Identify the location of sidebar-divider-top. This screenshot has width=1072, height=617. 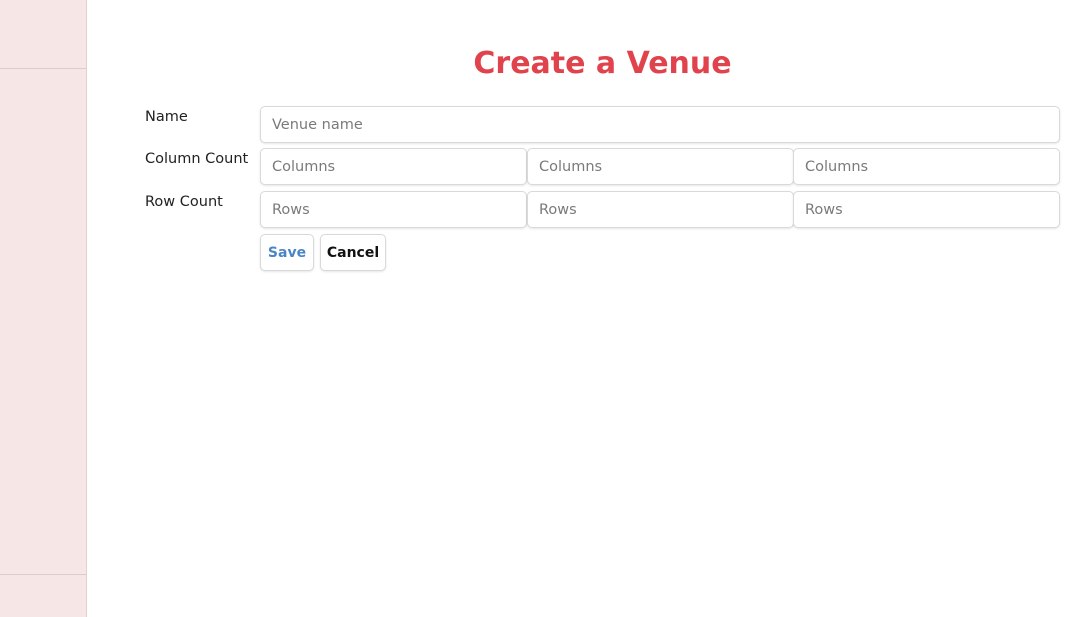
(43, 68).